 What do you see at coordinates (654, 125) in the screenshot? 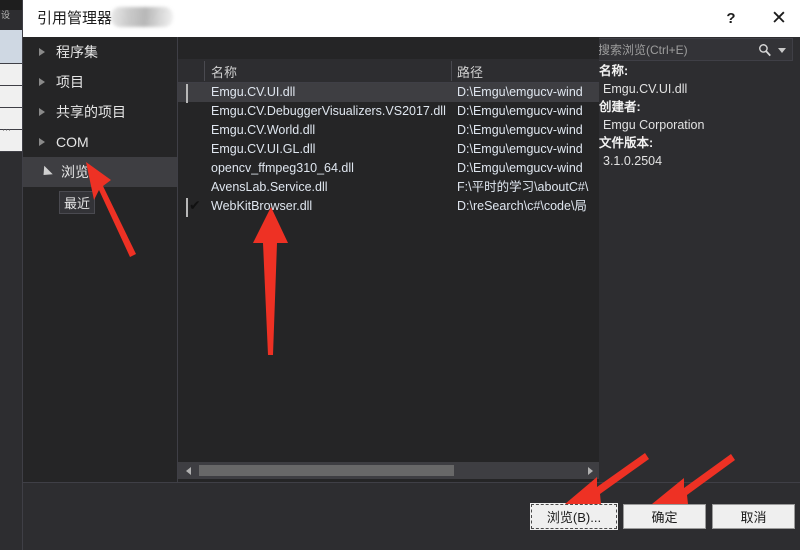
I see `detail-creator-value: Emgu Corporation` at bounding box center [654, 125].